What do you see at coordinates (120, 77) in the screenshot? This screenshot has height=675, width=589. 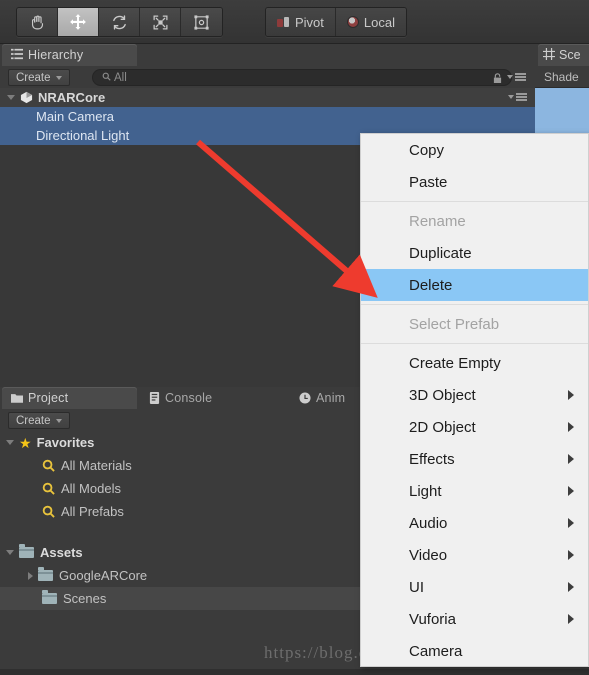 I see `hierarchy-search-value: All` at bounding box center [120, 77].